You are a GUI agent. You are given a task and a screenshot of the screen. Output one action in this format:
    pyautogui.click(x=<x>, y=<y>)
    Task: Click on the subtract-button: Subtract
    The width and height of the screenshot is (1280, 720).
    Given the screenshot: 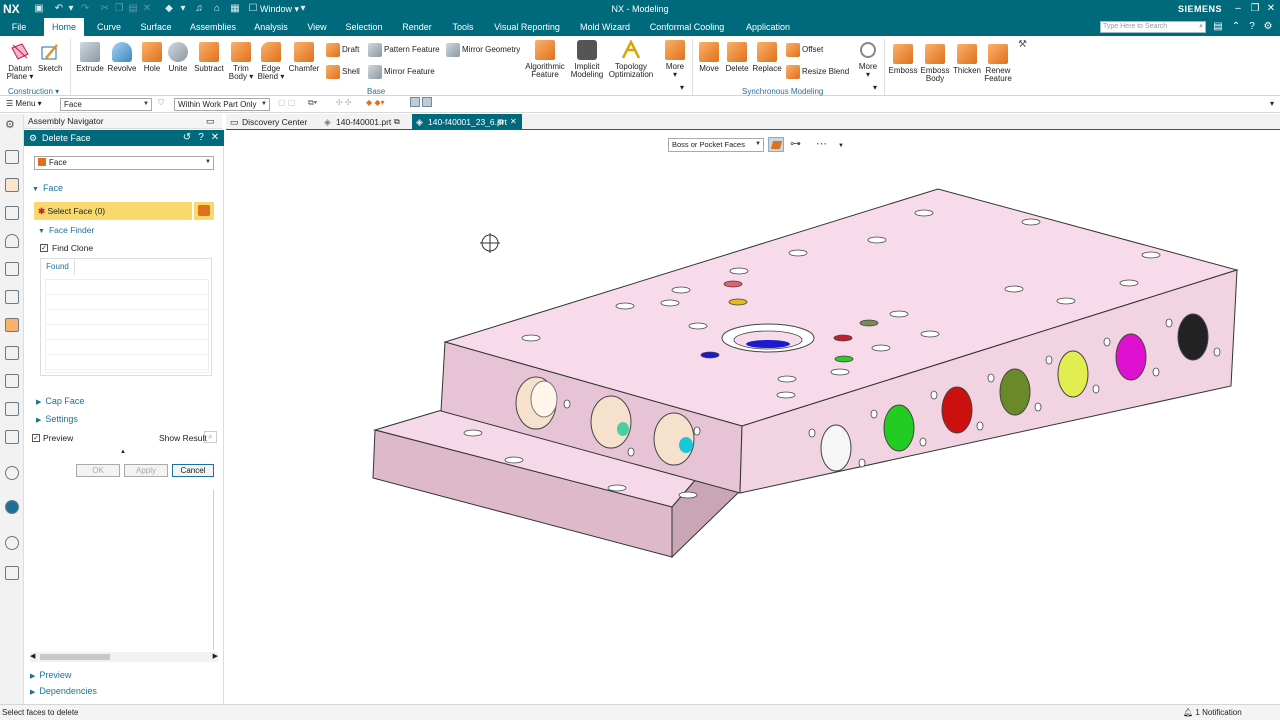 What is the action you would take?
    pyautogui.click(x=209, y=57)
    